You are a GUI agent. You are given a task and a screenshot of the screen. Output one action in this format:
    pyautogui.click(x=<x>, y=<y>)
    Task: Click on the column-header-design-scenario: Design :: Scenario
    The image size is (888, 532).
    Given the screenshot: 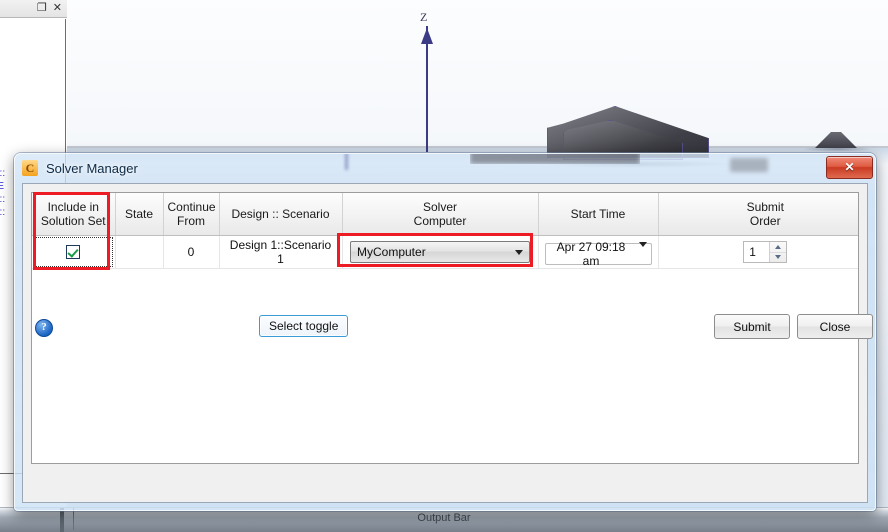 What is the action you would take?
    pyautogui.click(x=281, y=214)
    